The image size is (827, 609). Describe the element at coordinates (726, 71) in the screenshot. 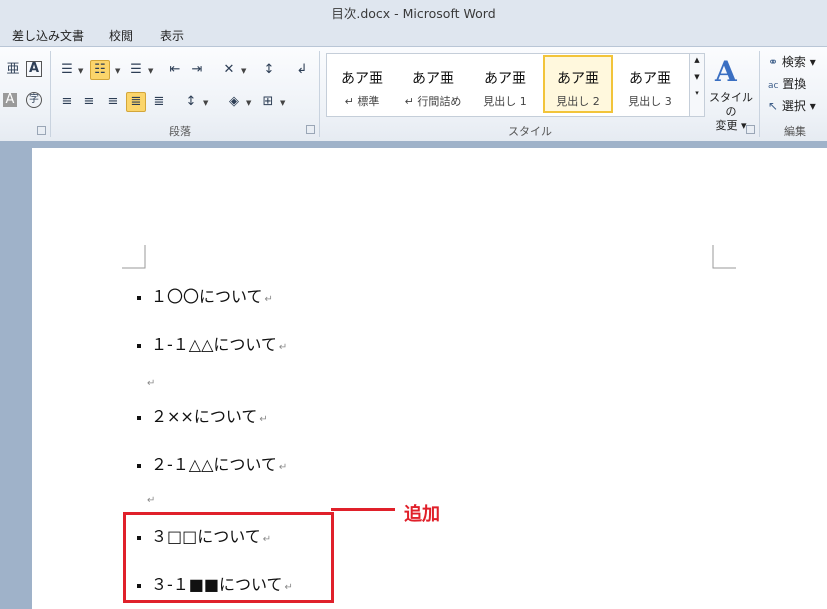

I see `change-styles-icon: A` at that location.